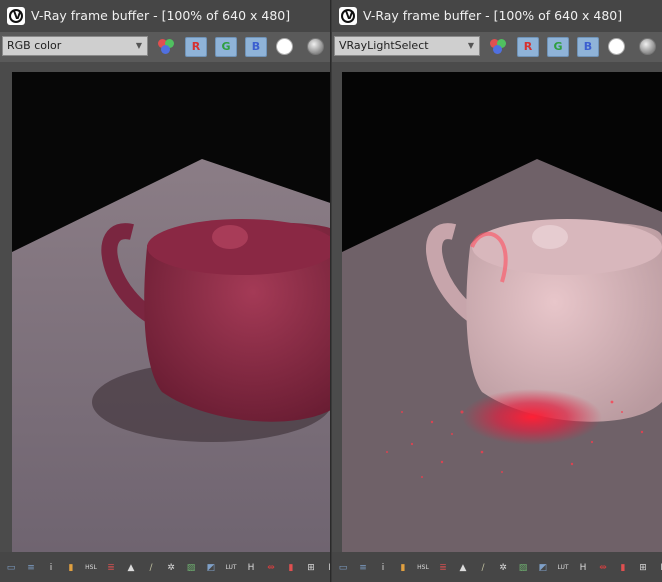 Image resolution: width=662 pixels, height=582 pixels. I want to click on channel-dropdown-value: VRayLightSelect, so click(384, 45).